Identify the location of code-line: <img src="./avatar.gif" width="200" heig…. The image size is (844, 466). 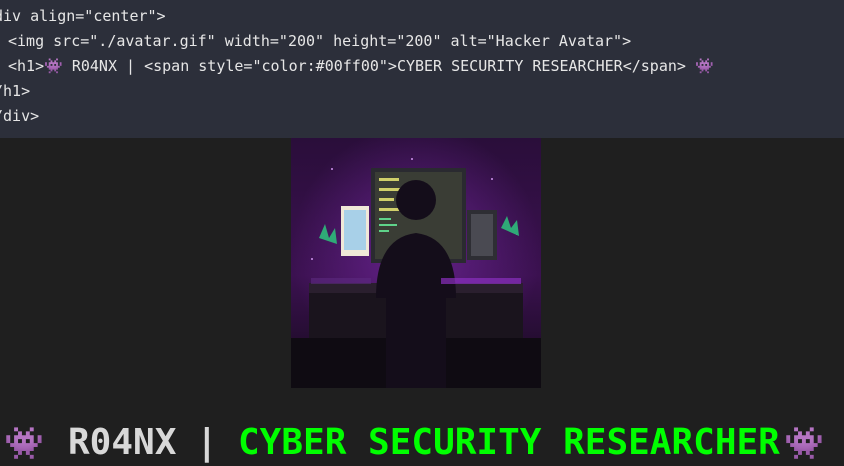
(320, 41).